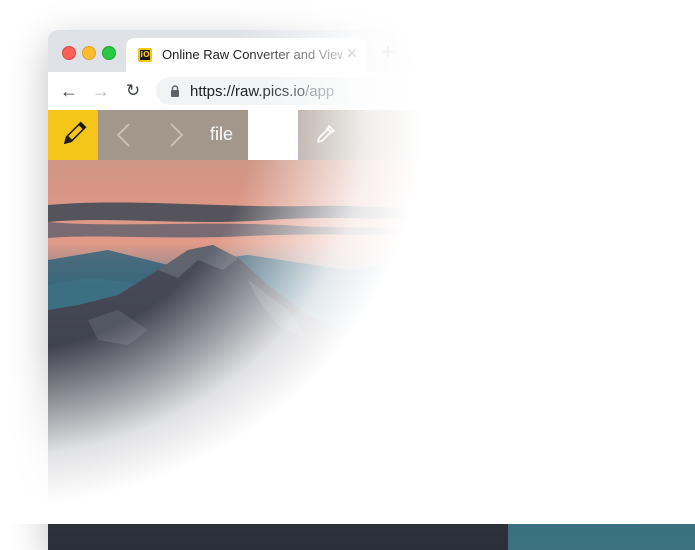 This screenshot has height=550, width=695. I want to click on white-balance-swatch, so click(273, 135).